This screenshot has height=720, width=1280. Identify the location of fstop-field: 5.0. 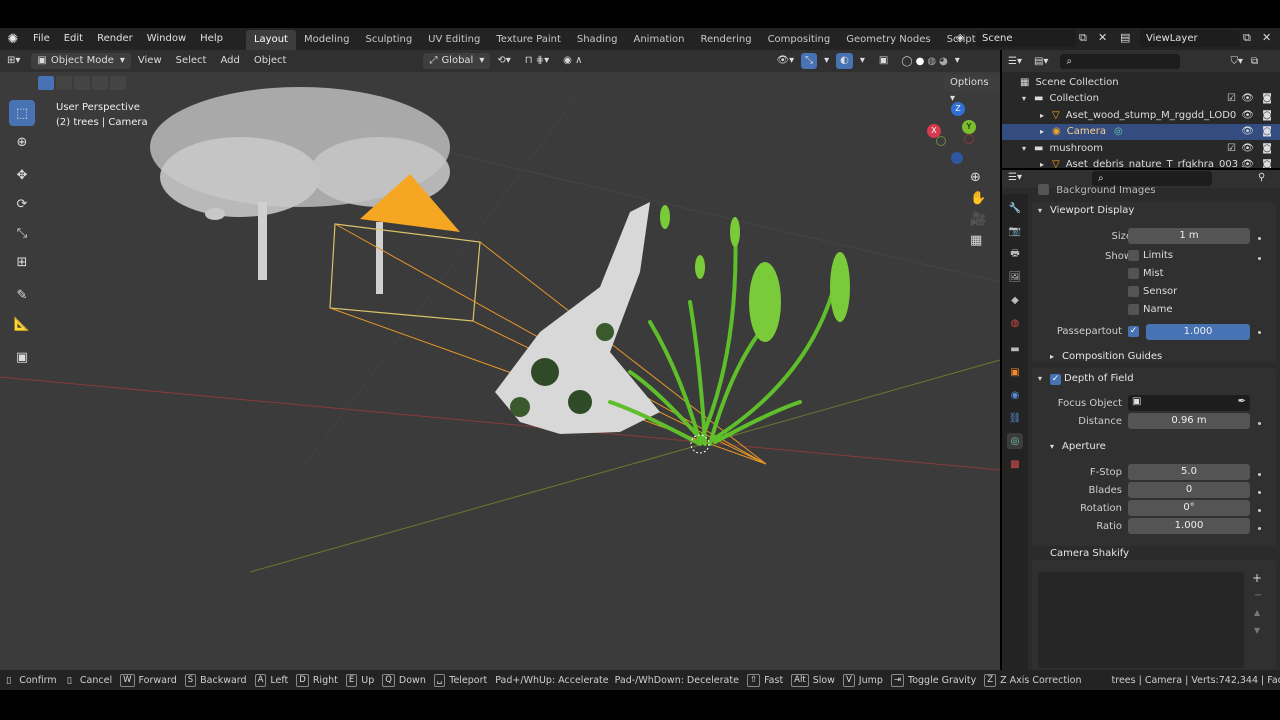
(1189, 472).